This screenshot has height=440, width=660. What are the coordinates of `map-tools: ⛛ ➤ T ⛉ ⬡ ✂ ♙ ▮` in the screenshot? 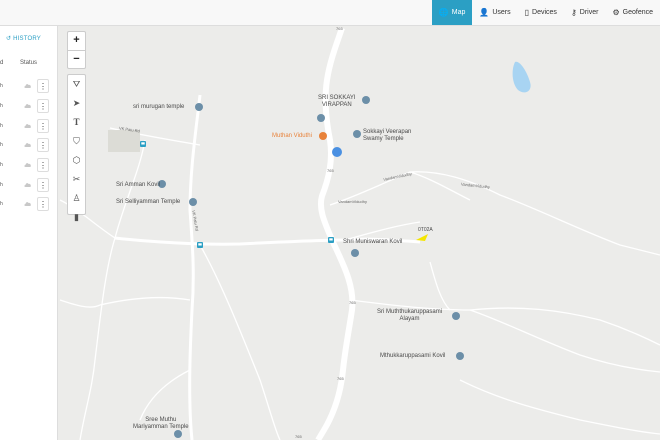 It's located at (76, 148).